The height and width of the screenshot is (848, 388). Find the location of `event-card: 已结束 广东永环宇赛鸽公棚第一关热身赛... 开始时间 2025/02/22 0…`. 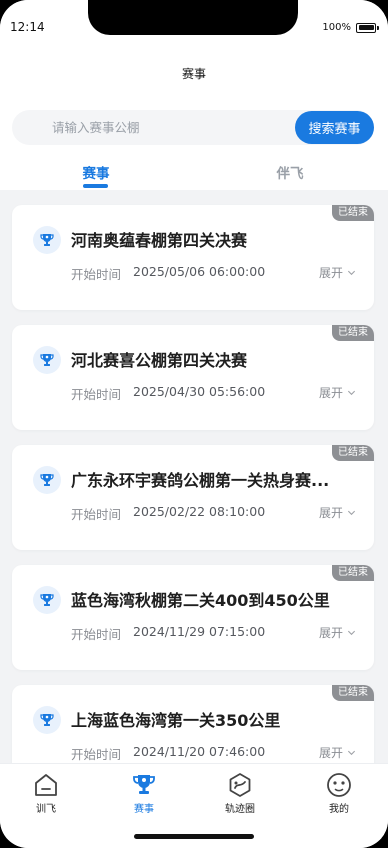

event-card: 已结束 广东永环宇赛鸽公棚第一关热身赛... 开始时间 2025/02/22 0… is located at coordinates (193, 497).